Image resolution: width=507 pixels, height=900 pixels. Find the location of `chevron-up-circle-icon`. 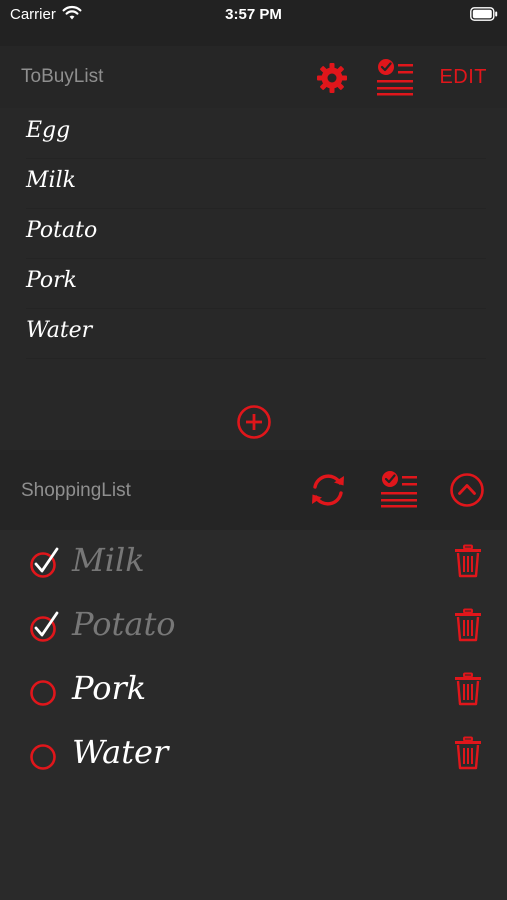

chevron-up-circle-icon is located at coordinates (467, 490).